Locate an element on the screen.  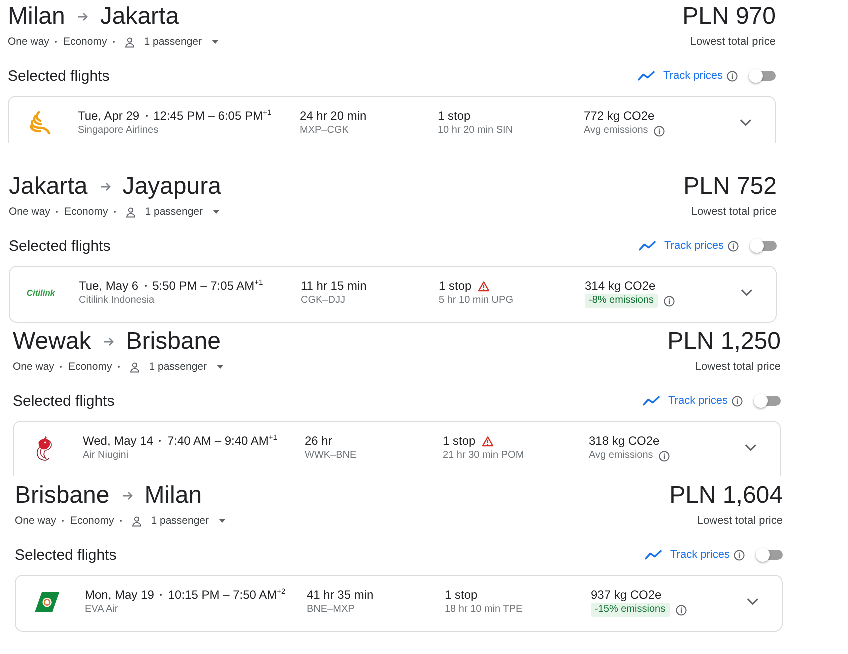
emissions-note: Avg emissions is located at coordinates (616, 131).